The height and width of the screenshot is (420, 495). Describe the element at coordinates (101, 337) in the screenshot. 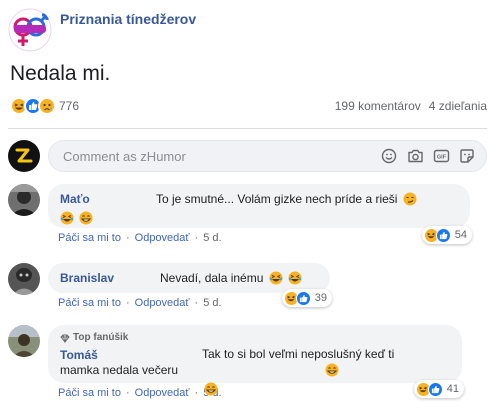

I see `top-fan-label: Top fanúšik` at that location.